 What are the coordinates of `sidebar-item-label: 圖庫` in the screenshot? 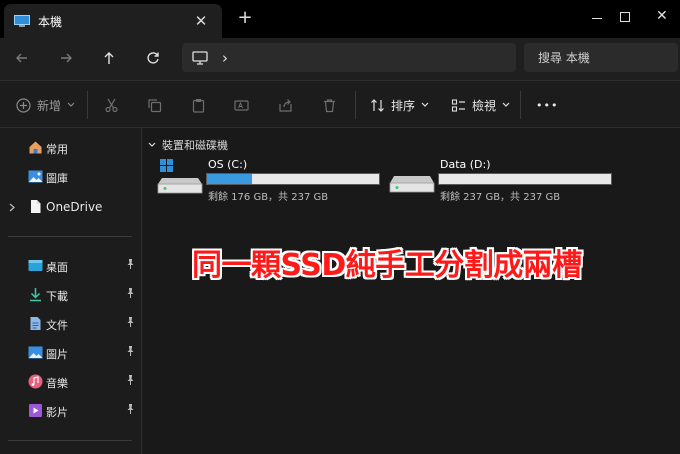 It's located at (57, 178).